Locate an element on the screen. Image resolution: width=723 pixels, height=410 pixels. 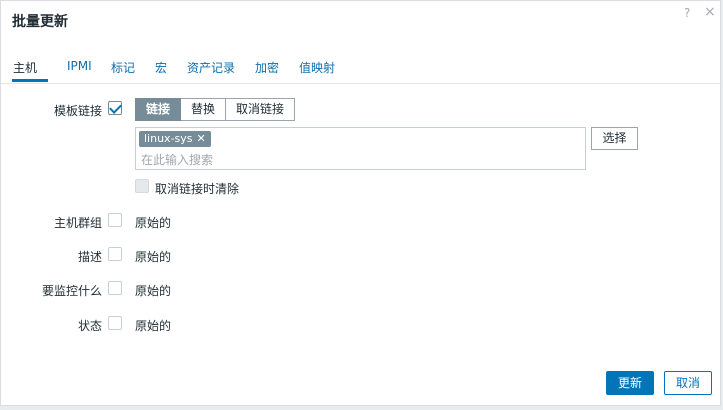
tab-ipmi: IPMI is located at coordinates (79, 66).